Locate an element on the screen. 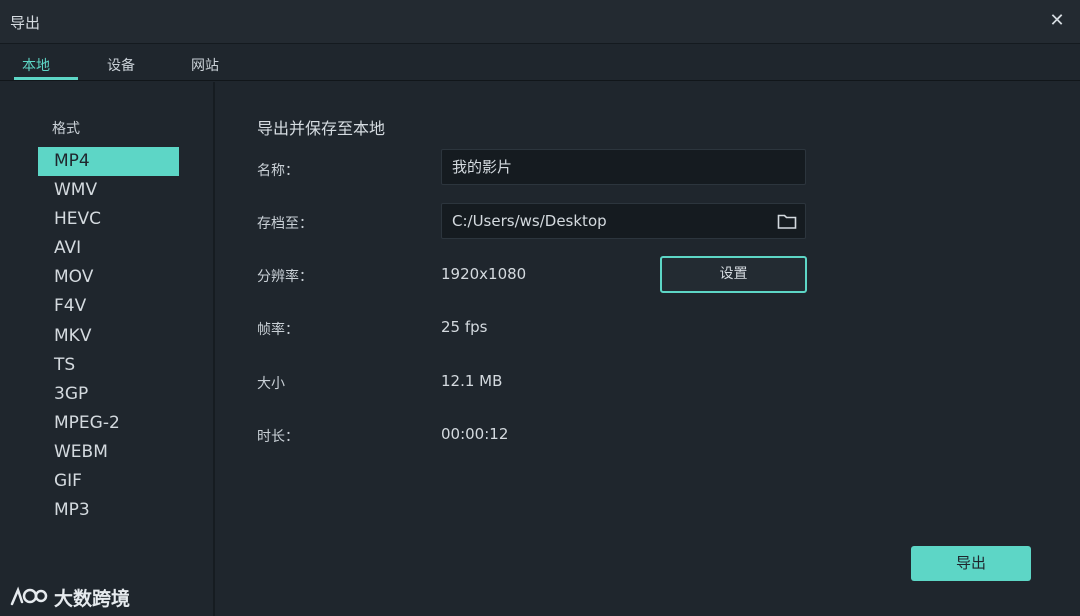  title-bar: 导出 ✕ is located at coordinates (540, 22).